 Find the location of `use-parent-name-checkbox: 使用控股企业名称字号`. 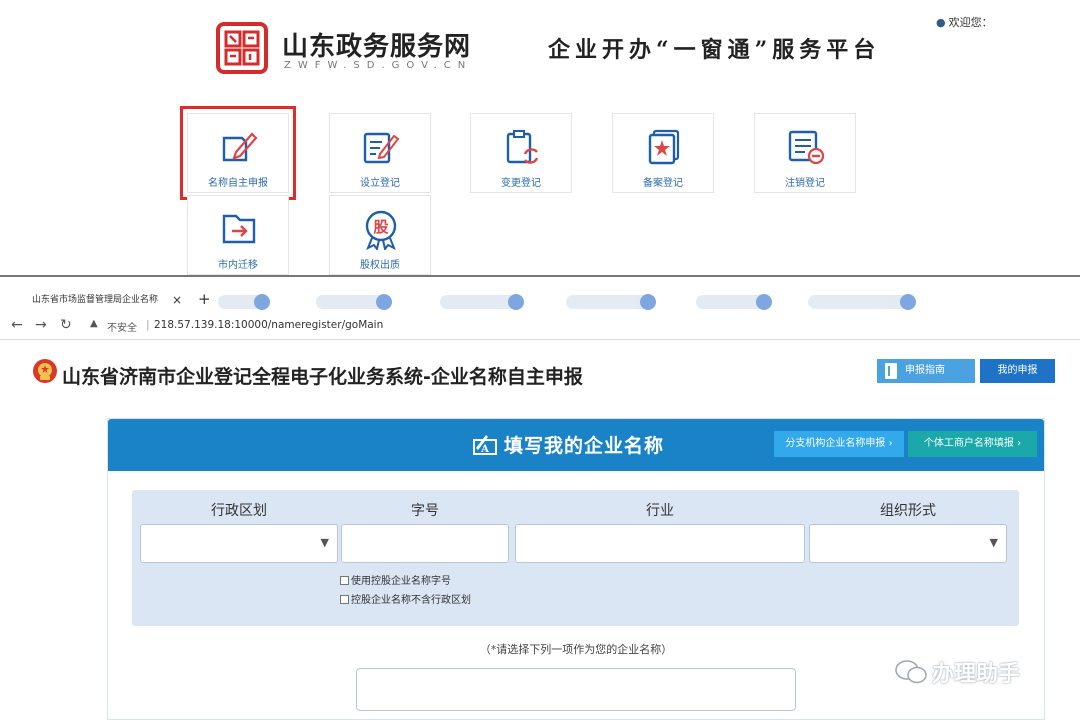

use-parent-name-checkbox: 使用控股企业名称字号 is located at coordinates (395, 579).